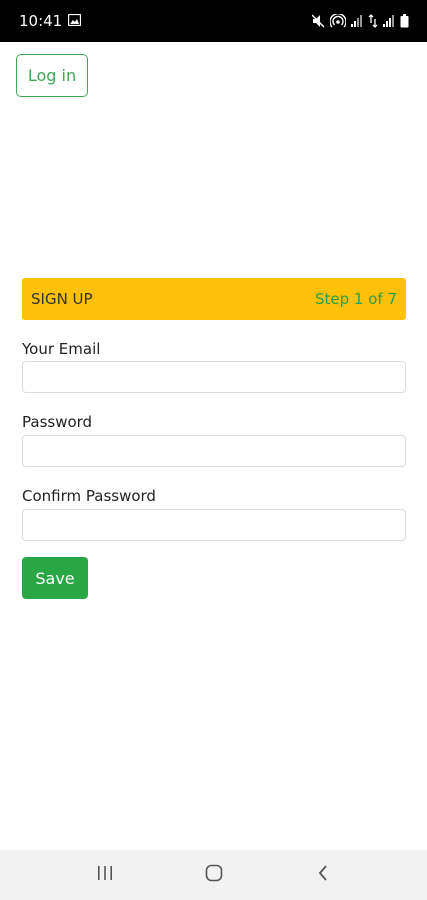 This screenshot has width=427, height=900. What do you see at coordinates (338, 21) in the screenshot?
I see `hotspot-icon` at bounding box center [338, 21].